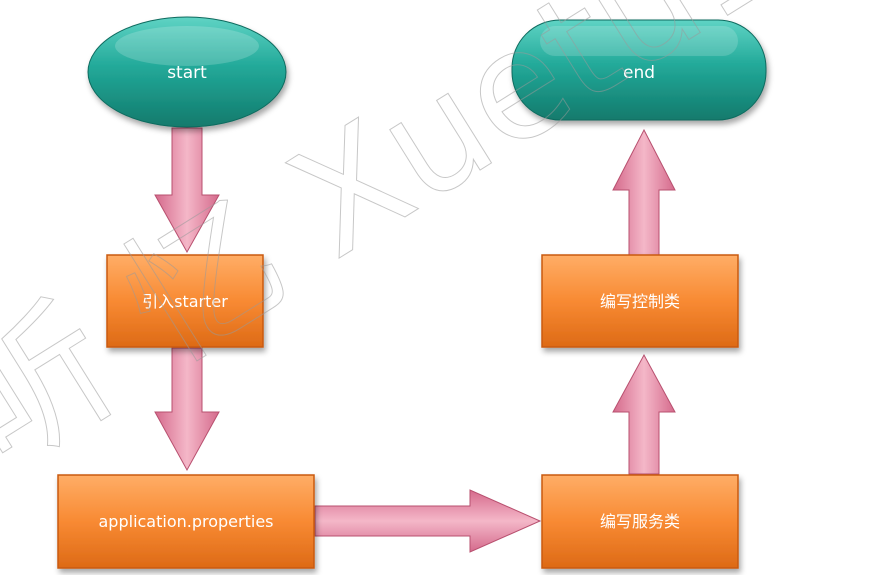 This screenshot has width=884, height=579. I want to click on start-label: start, so click(187, 73).